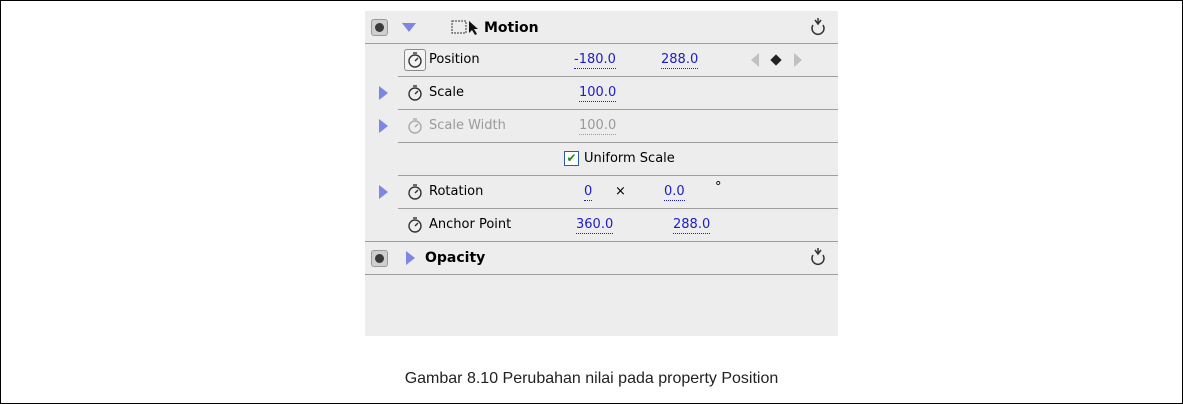 This screenshot has height=404, width=1183. What do you see at coordinates (674, 192) in the screenshot?
I see `rotation-degrees-value: 0.0` at bounding box center [674, 192].